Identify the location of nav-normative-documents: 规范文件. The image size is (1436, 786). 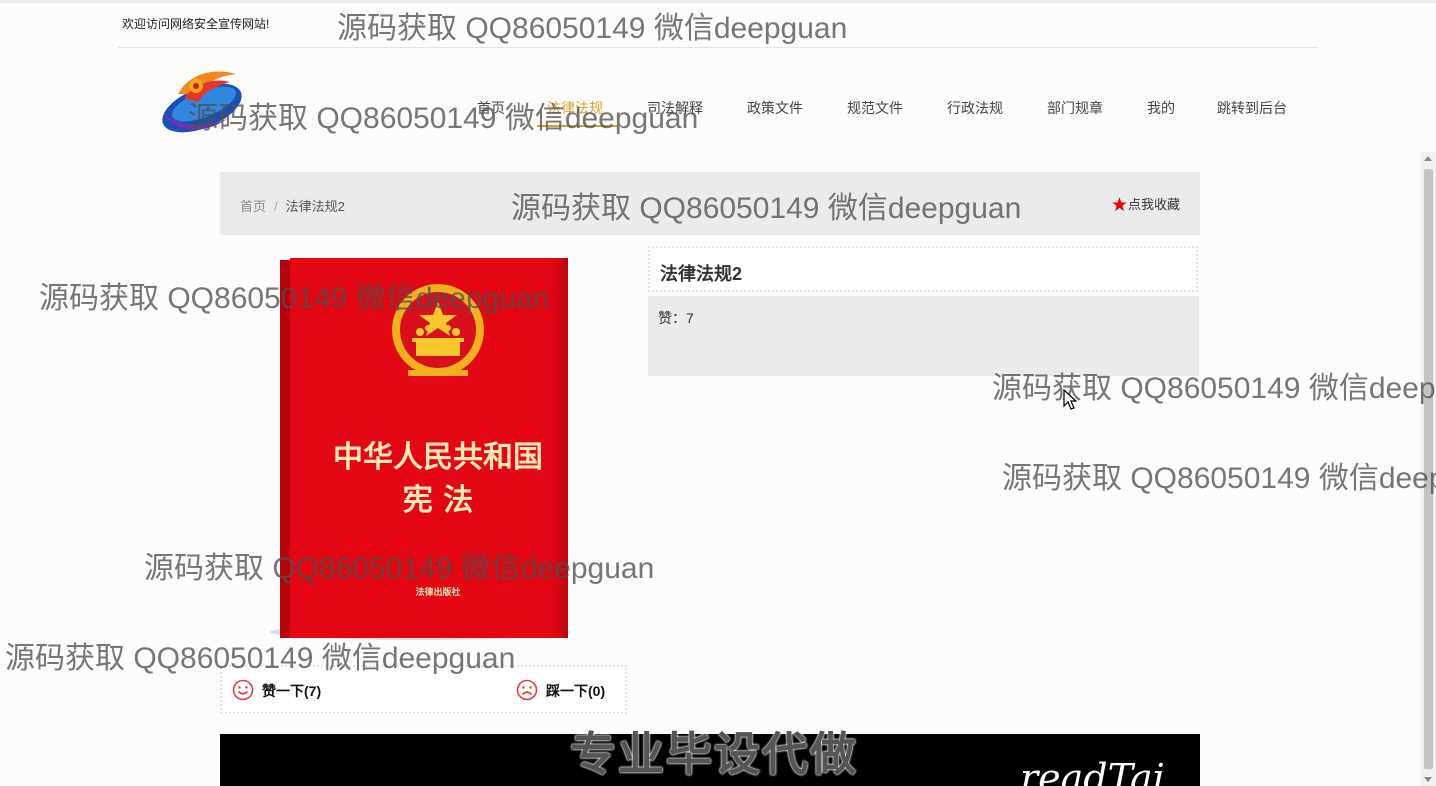
(875, 108).